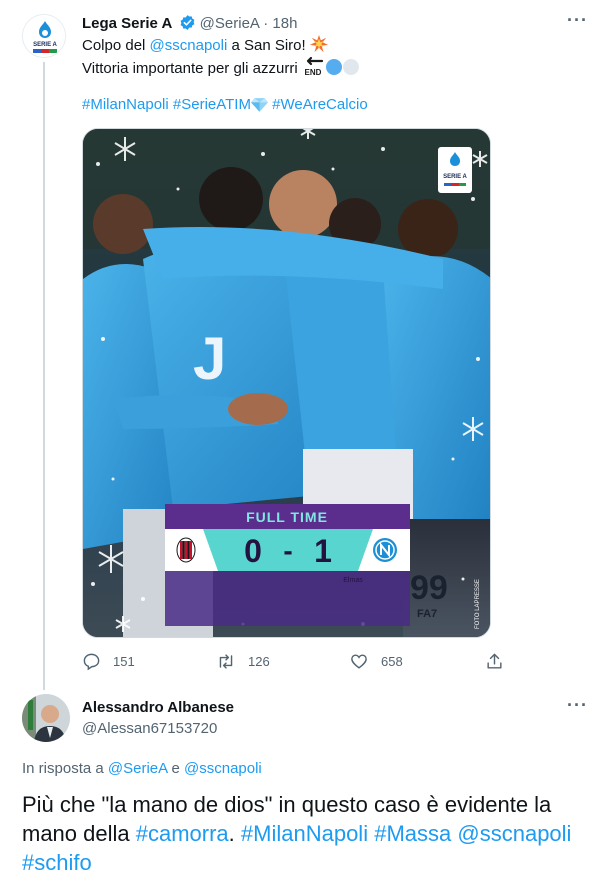 The height and width of the screenshot is (885, 607). What do you see at coordinates (187, 22) in the screenshot?
I see `verified-badge-icon` at bounding box center [187, 22].